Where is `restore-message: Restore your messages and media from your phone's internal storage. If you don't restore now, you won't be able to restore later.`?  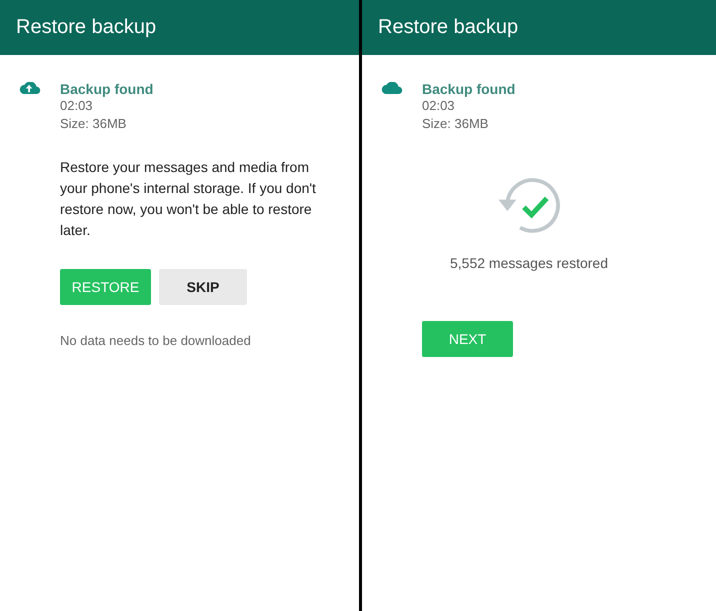
restore-message: Restore your messages and media from your phone's internal storage. If you don't restore now, you won't be able to restore later. is located at coordinates (188, 199).